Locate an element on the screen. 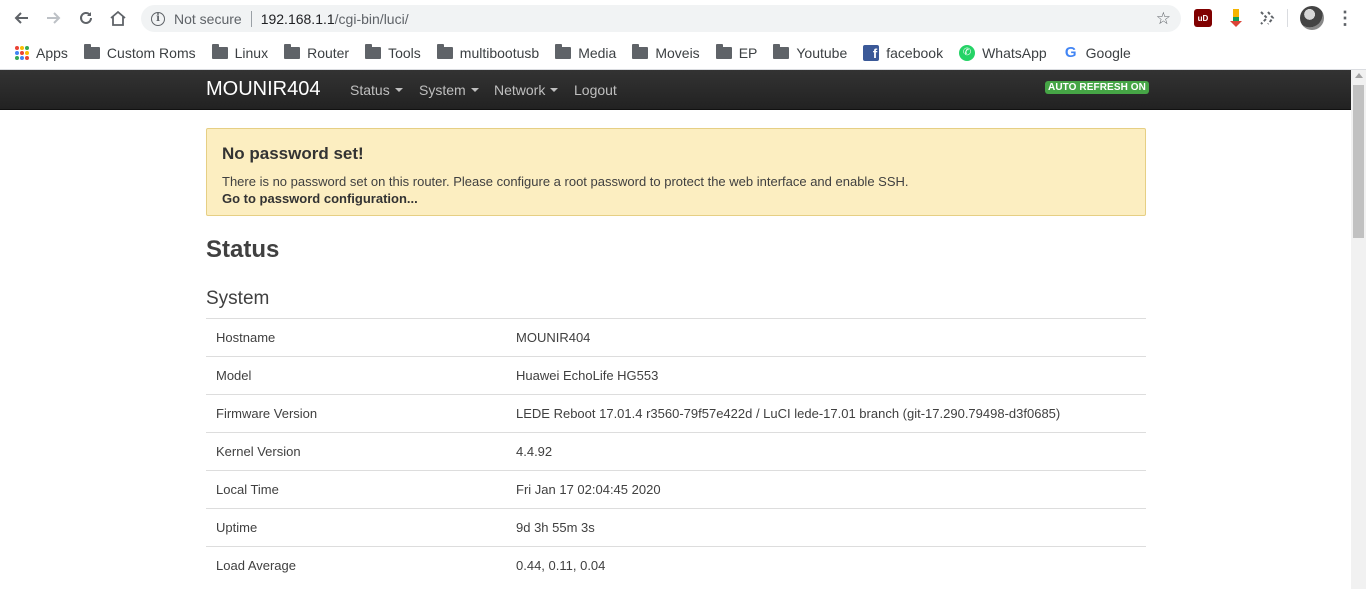  bookmark-apps: Apps is located at coordinates (41, 53).